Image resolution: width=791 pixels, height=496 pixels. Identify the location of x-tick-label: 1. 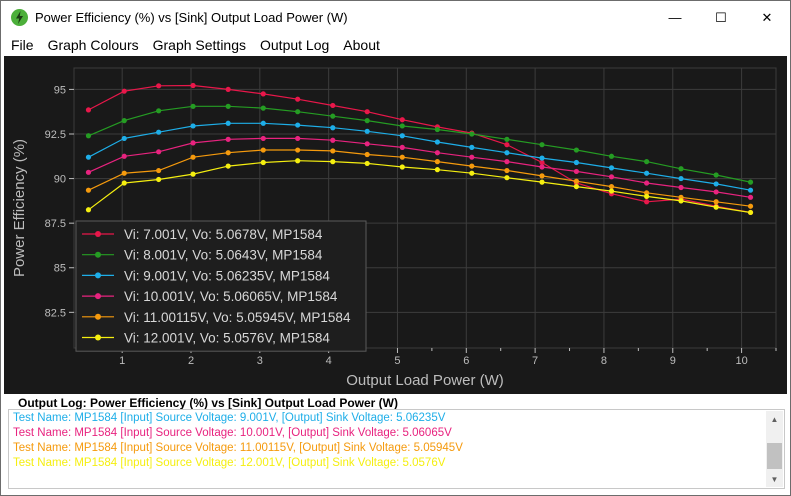
(122, 361).